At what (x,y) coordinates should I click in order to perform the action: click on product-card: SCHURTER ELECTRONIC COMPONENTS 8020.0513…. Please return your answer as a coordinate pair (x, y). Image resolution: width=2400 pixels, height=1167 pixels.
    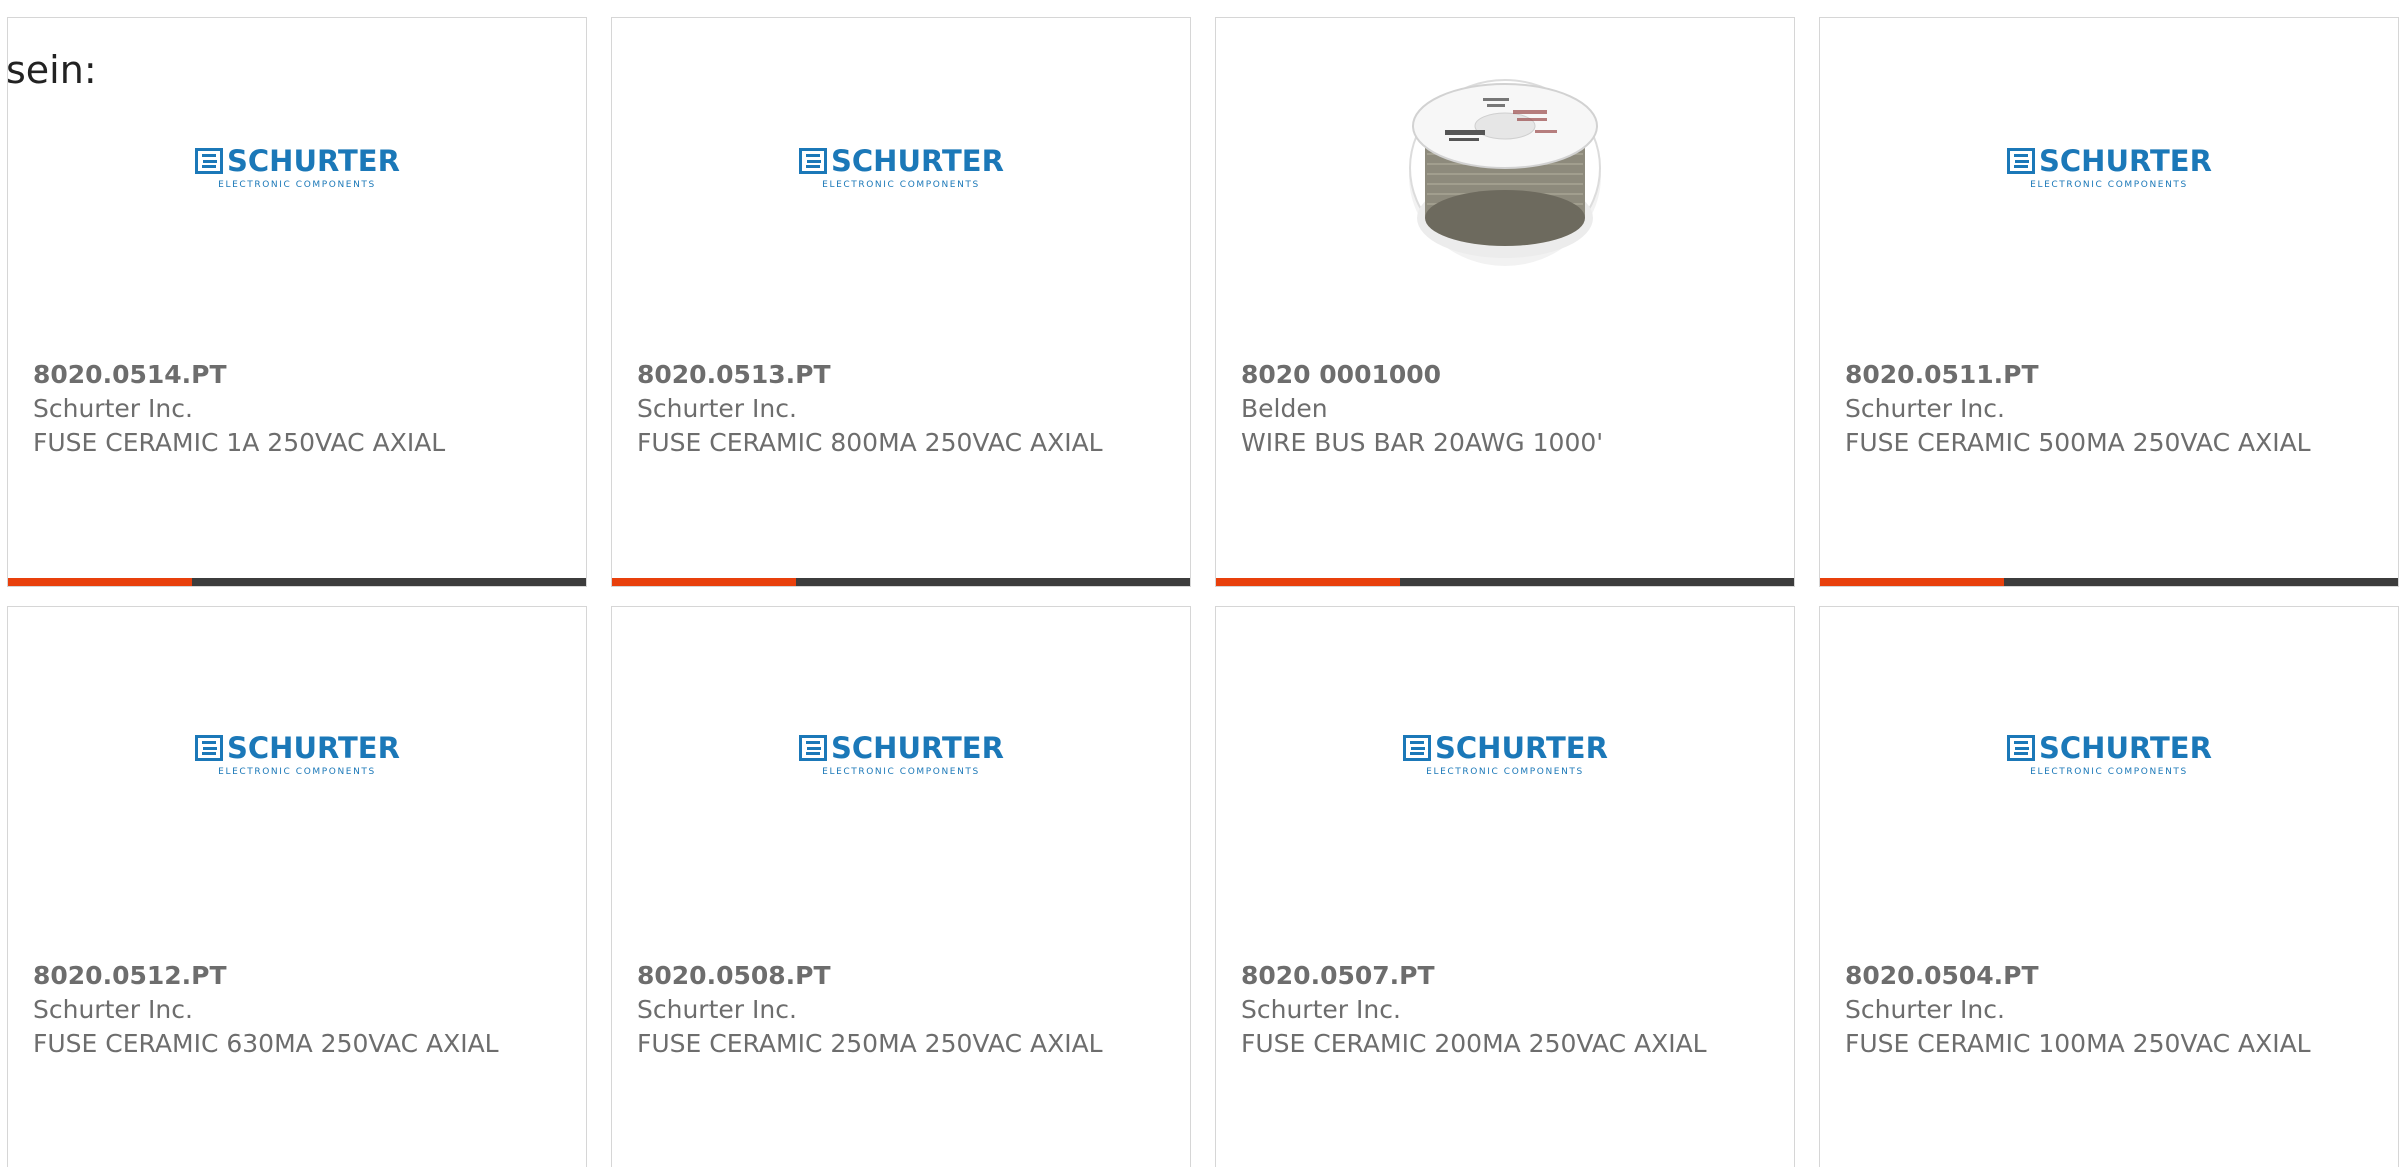
    Looking at the image, I should click on (901, 302).